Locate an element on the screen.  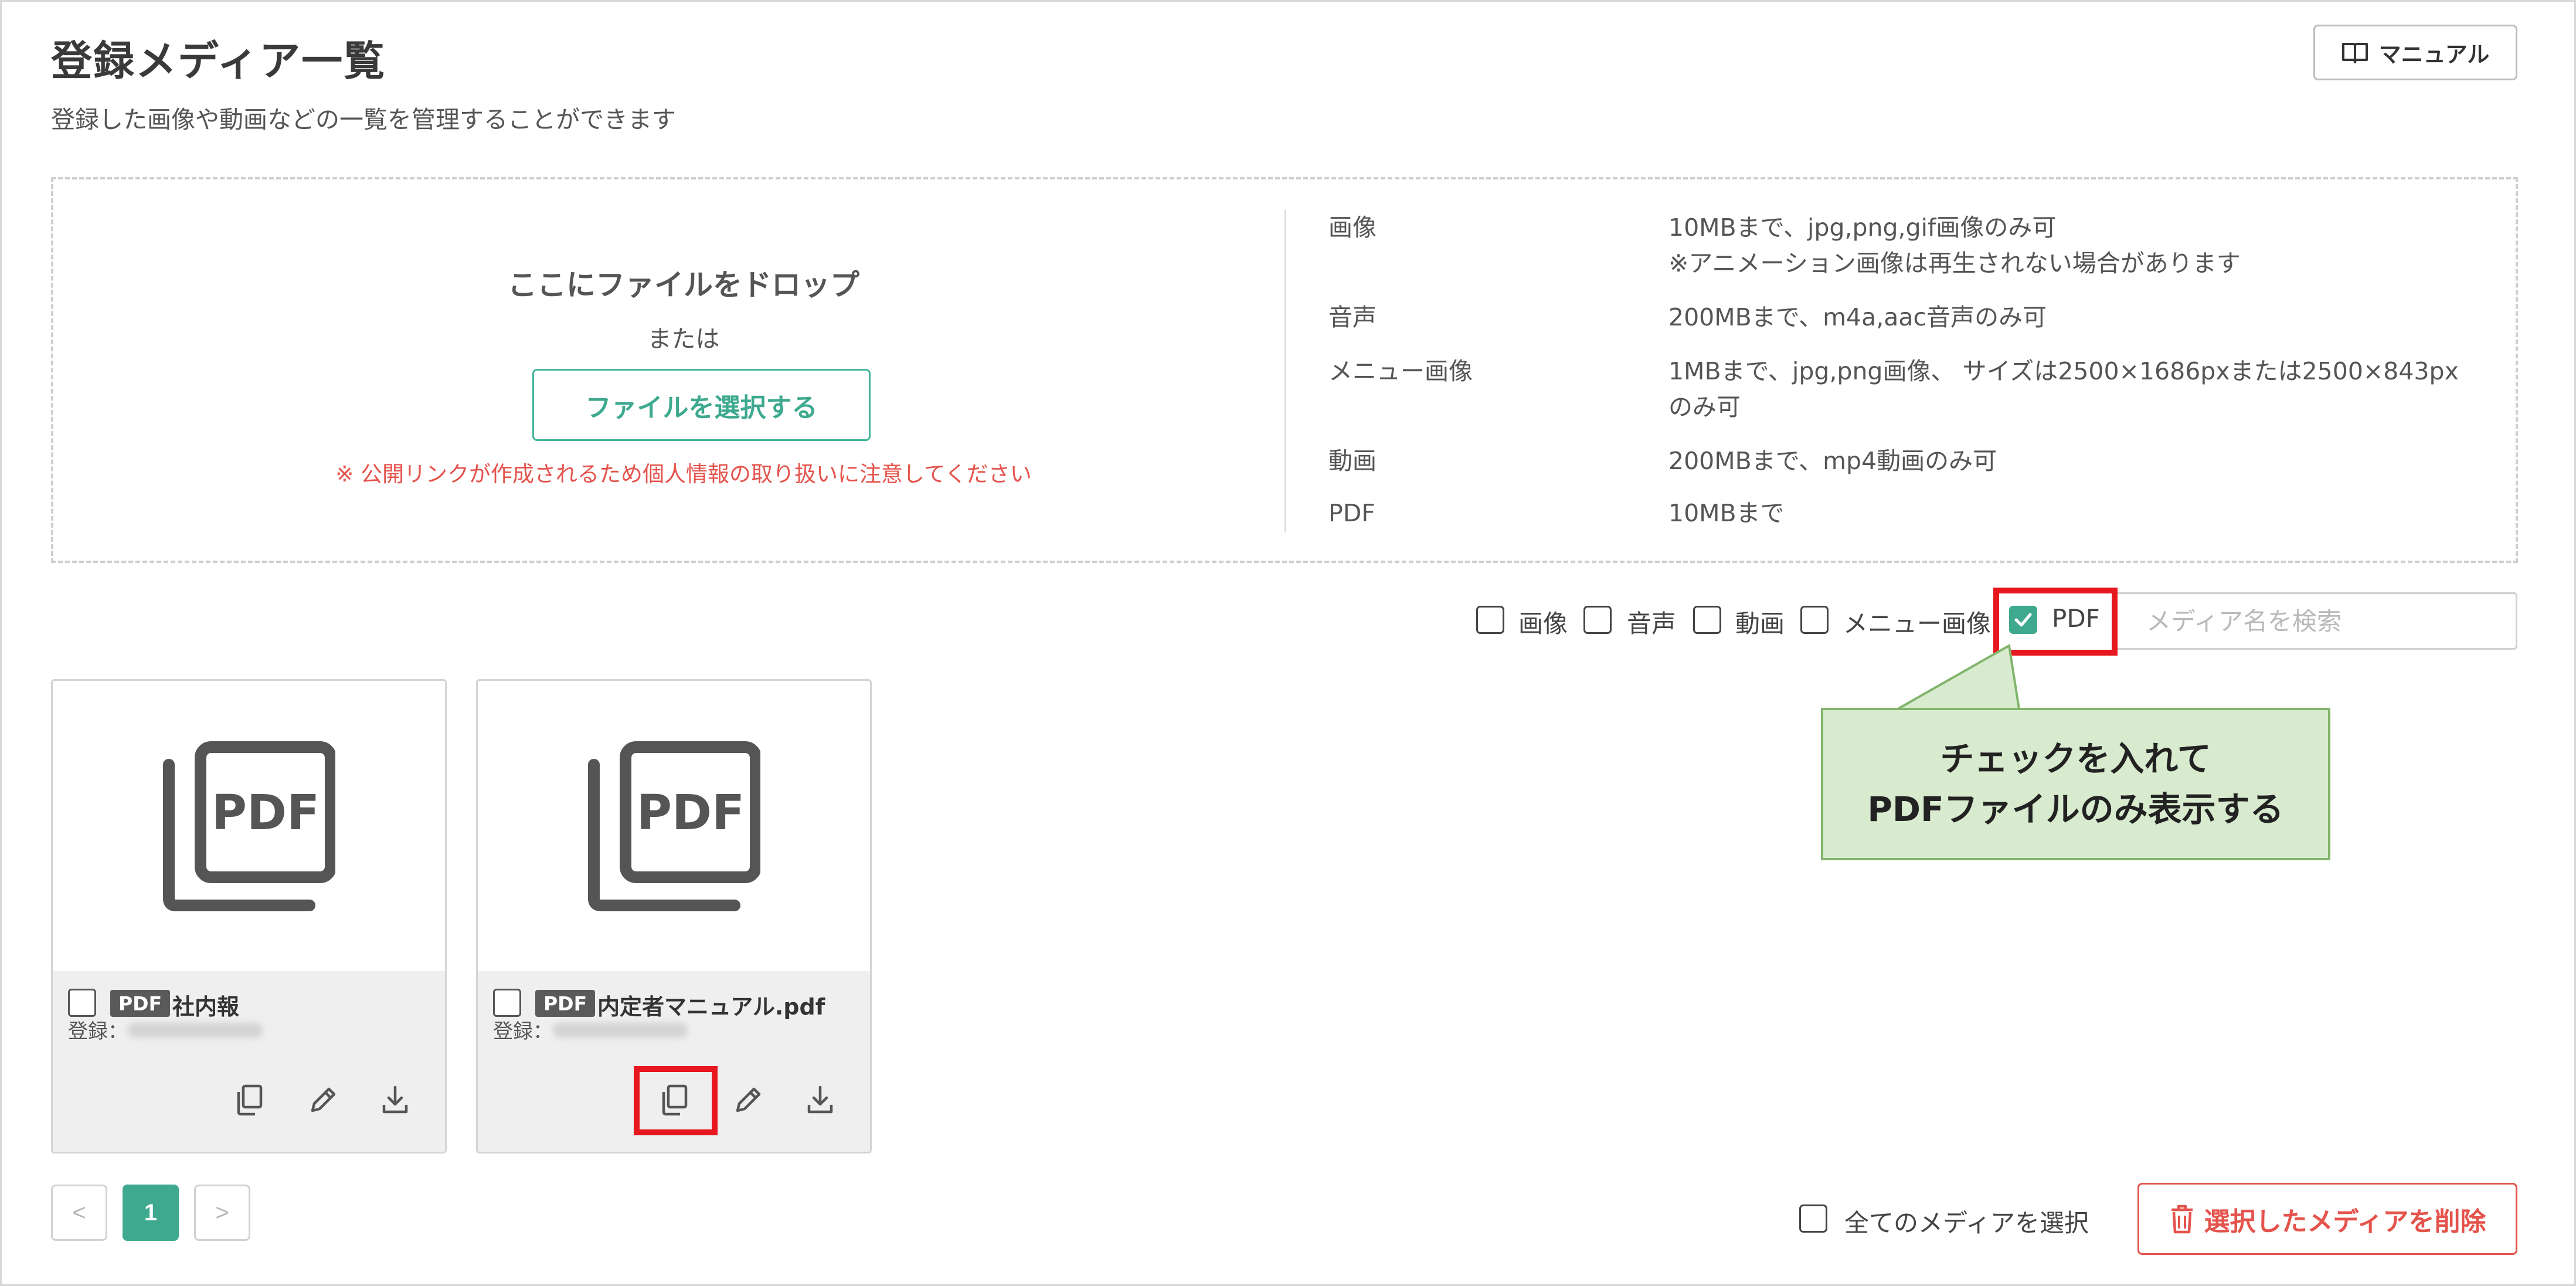
pagination-prev-button: < is located at coordinates (79, 1213).